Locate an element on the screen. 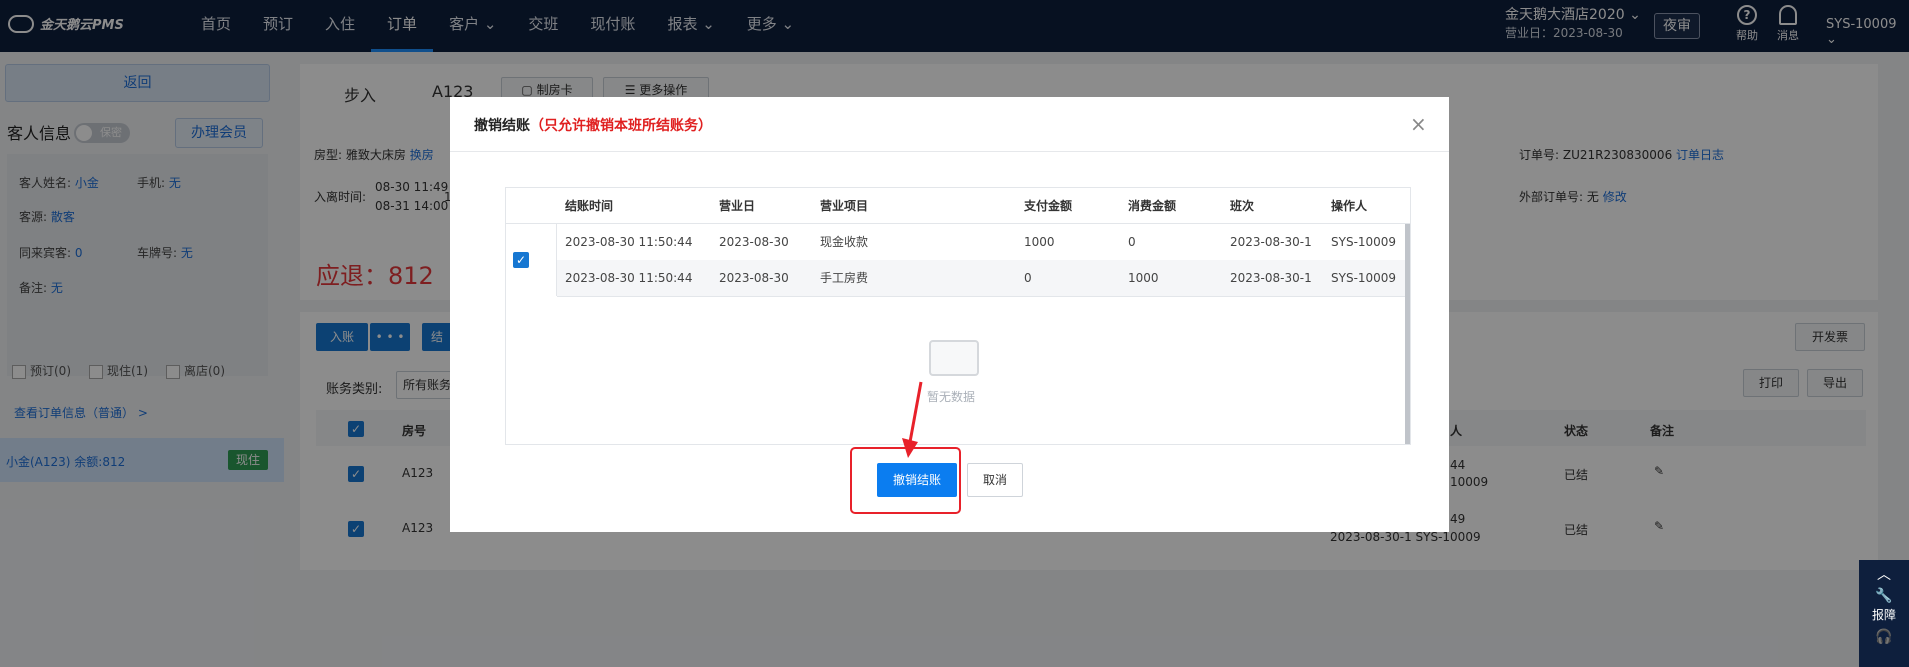 The image size is (1909, 667). row2-operator: SYS-10009 is located at coordinates (1364, 278).